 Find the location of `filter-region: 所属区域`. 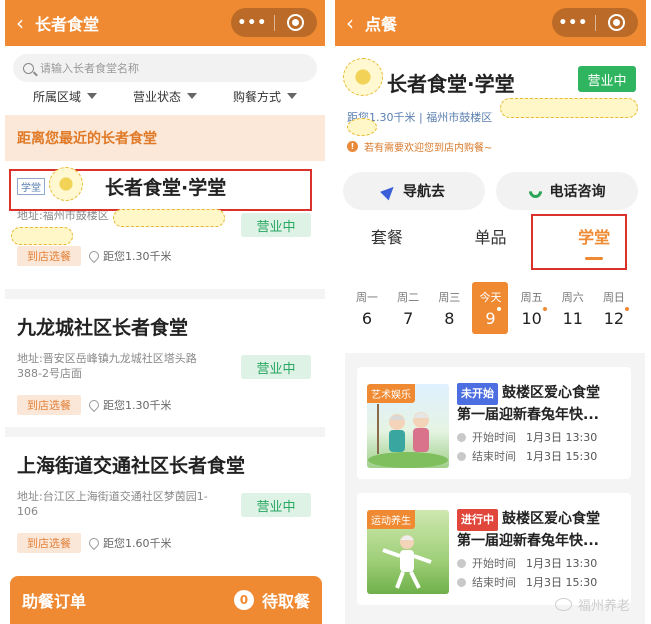

filter-region: 所属区域 is located at coordinates (65, 96).